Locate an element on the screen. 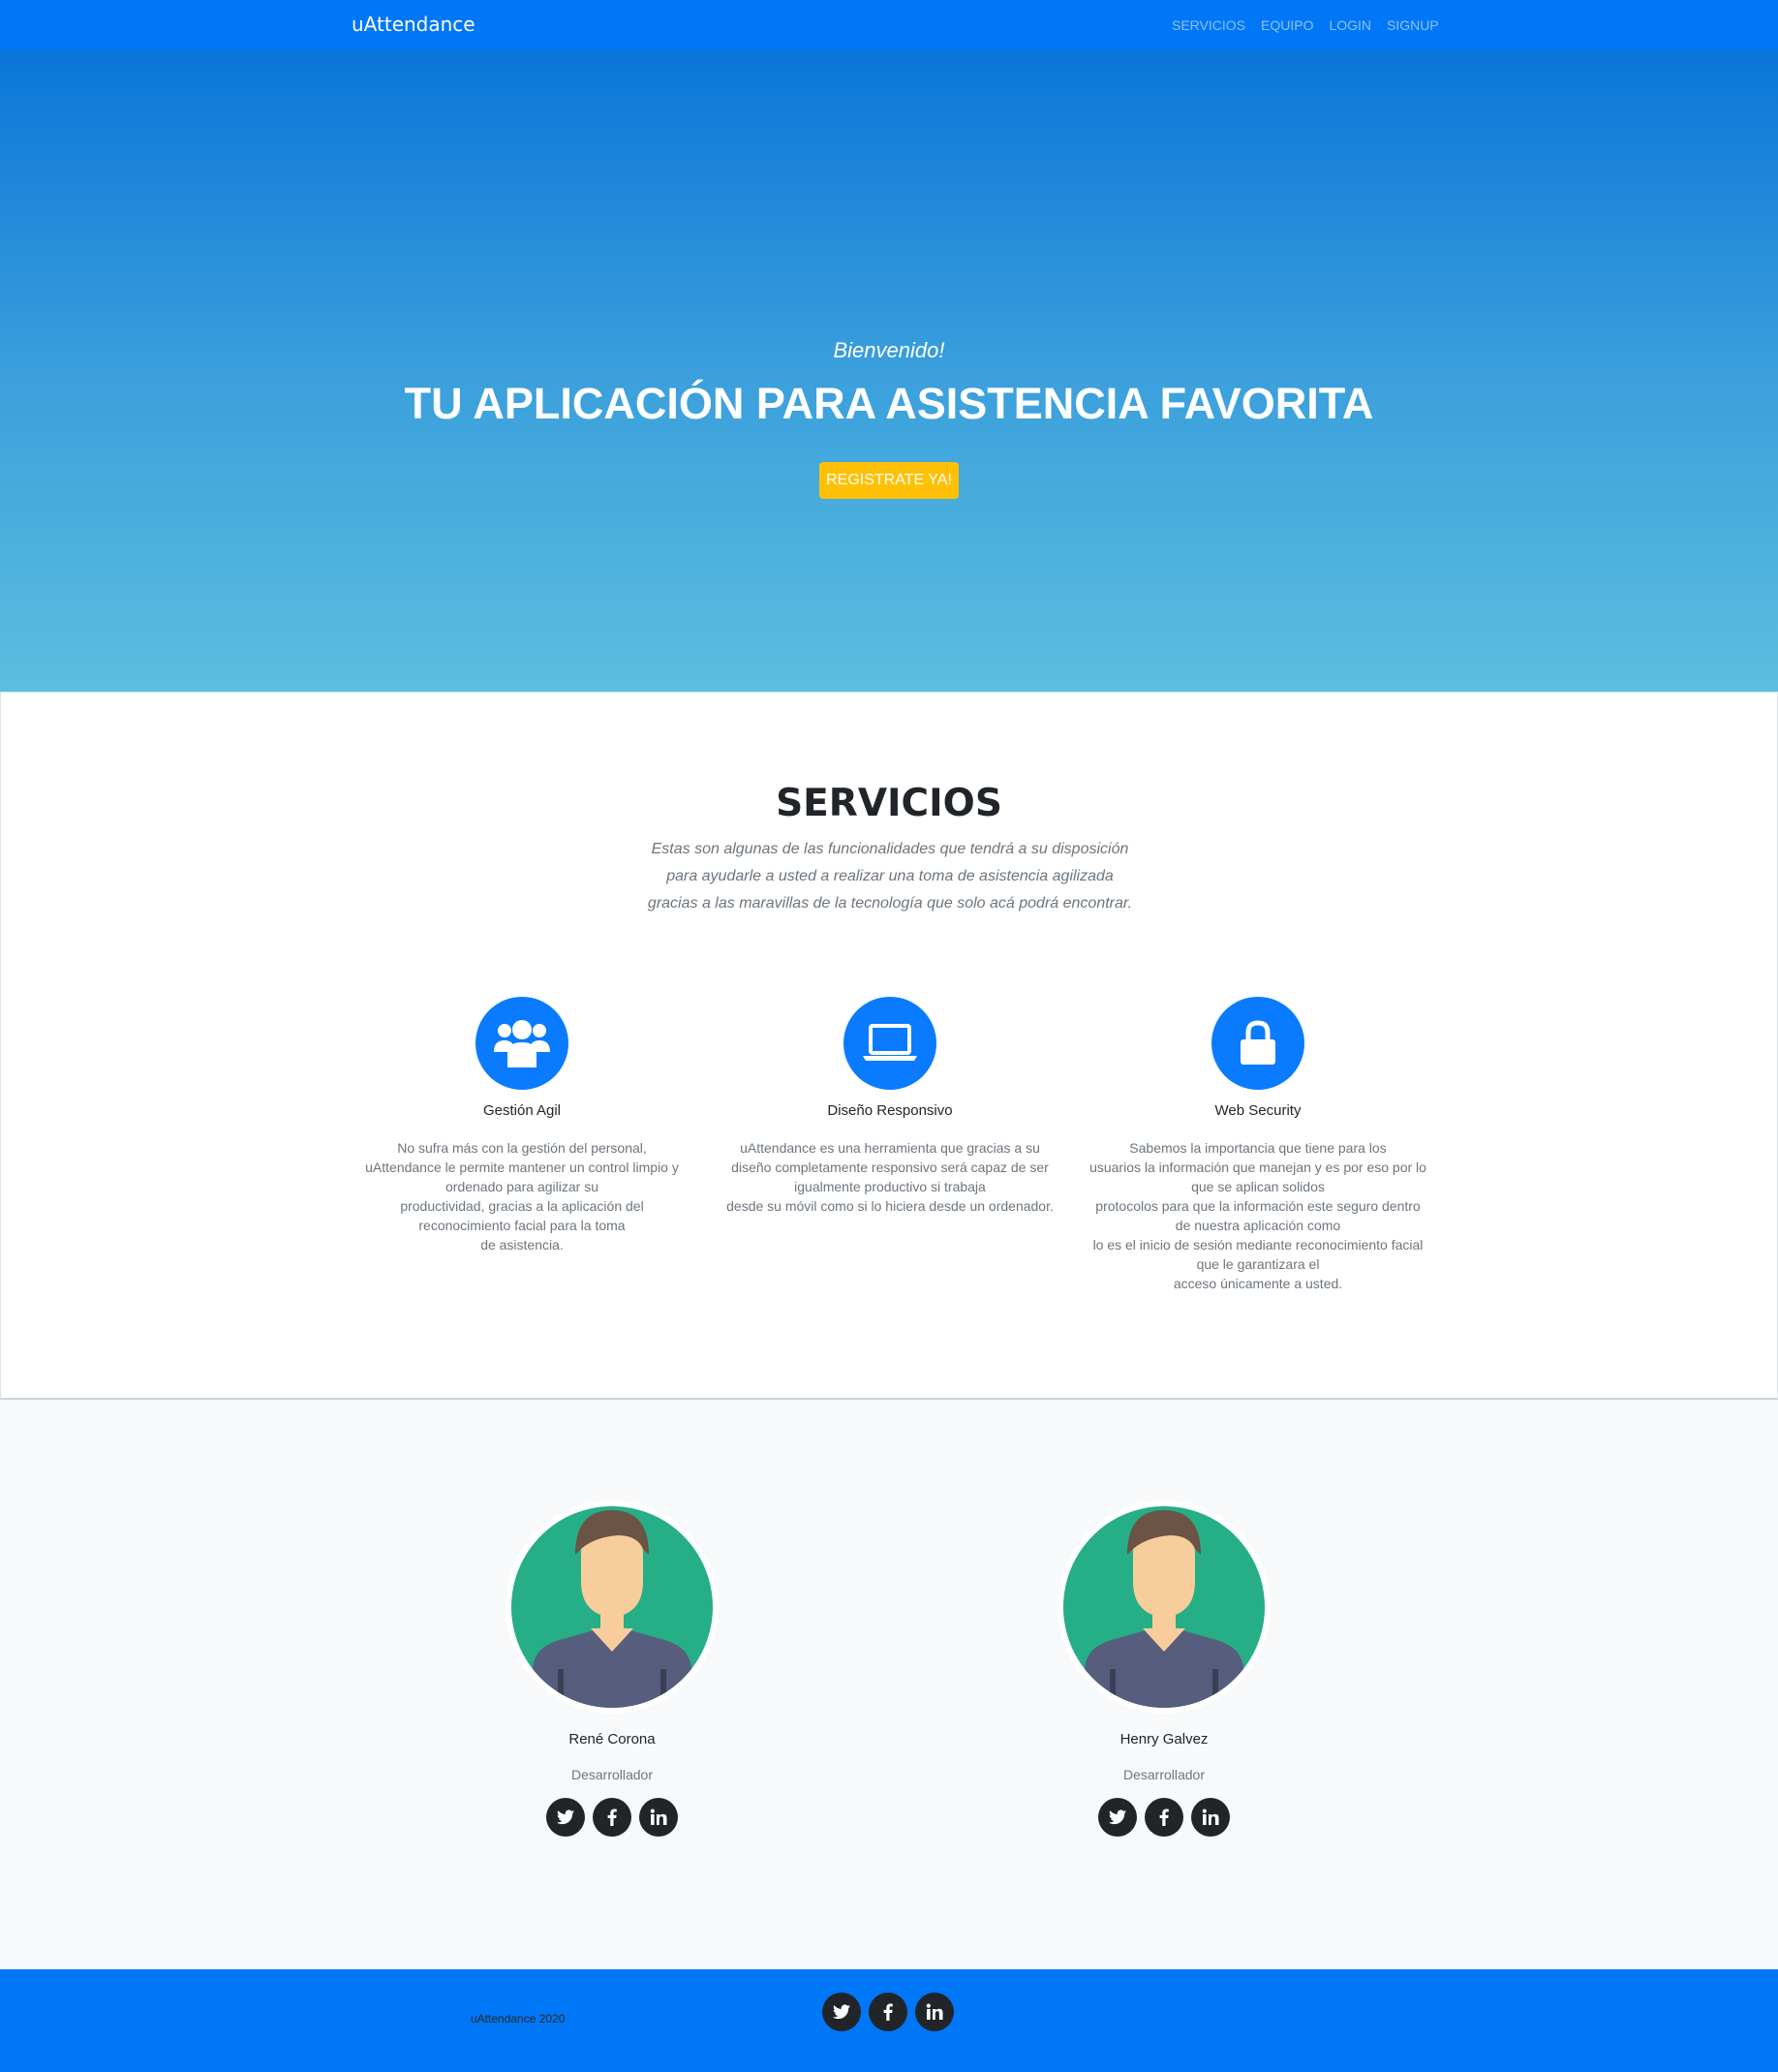 This screenshot has height=2072, width=1778. service-name: Web Security is located at coordinates (1258, 1110).